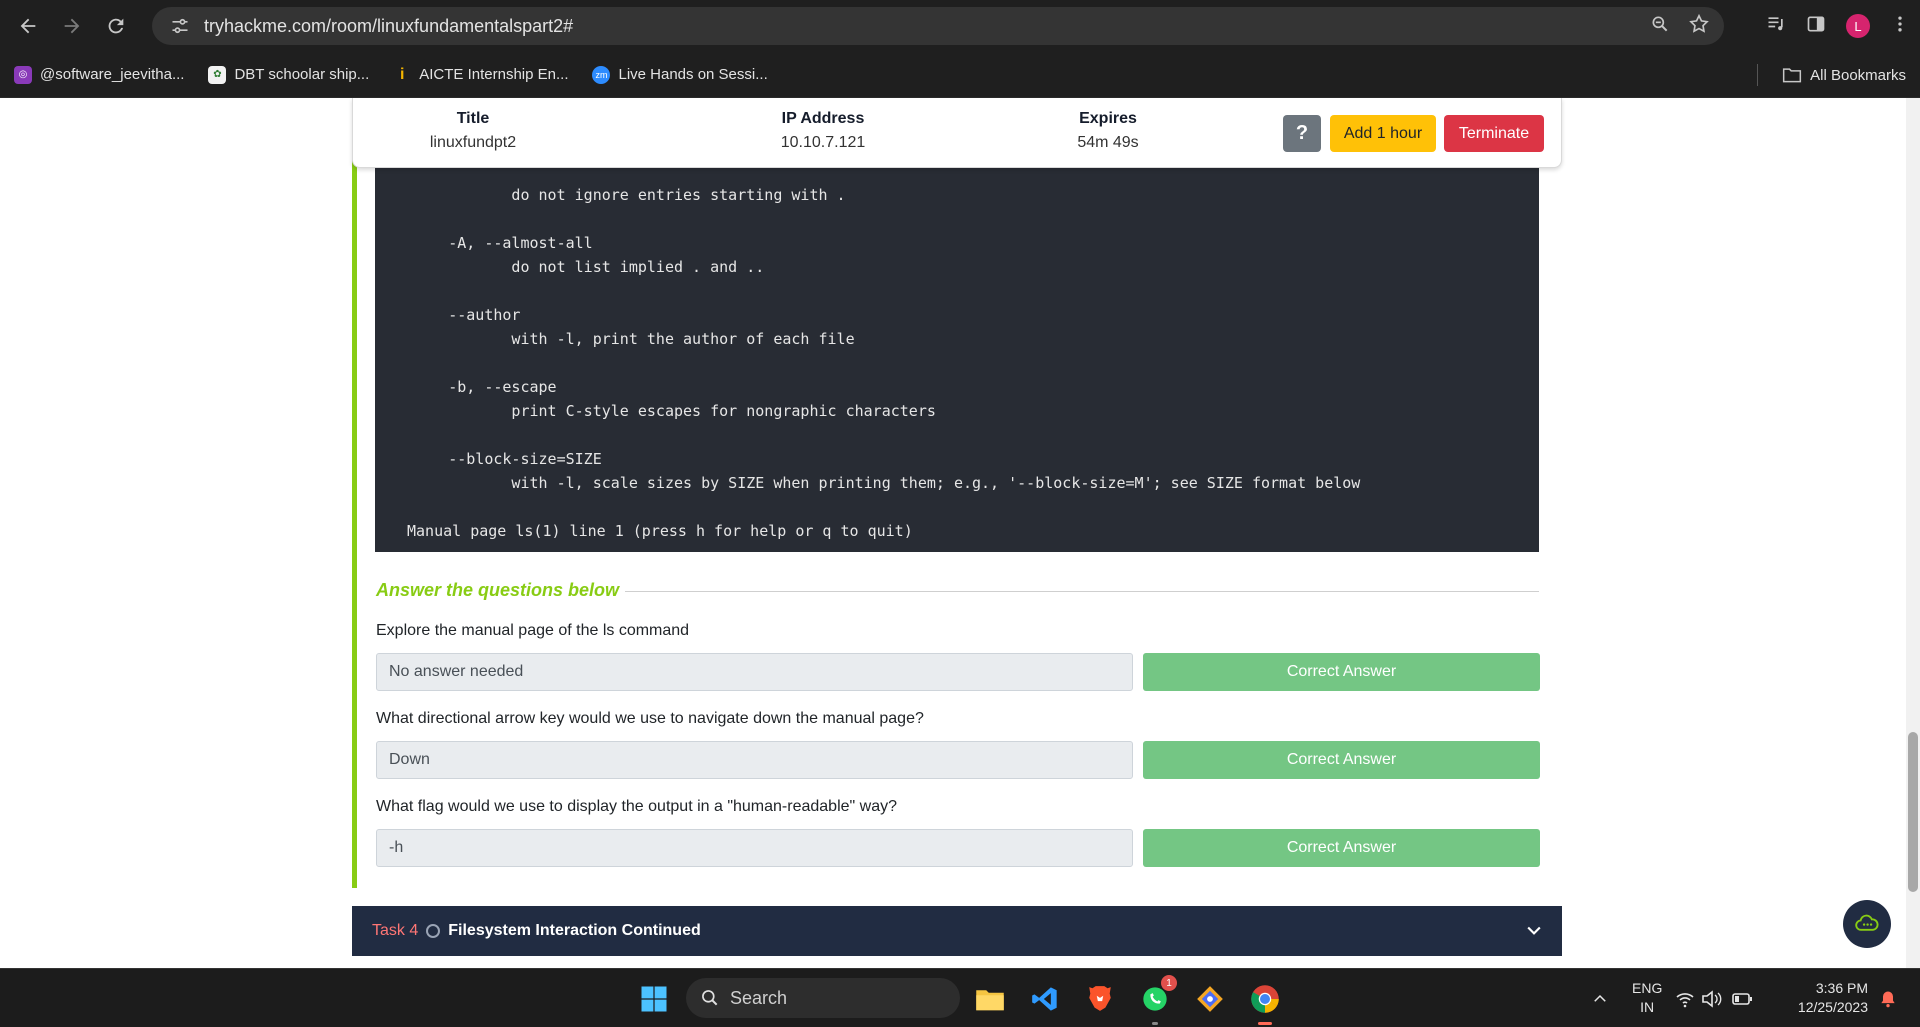 This screenshot has width=1920, height=1027. Describe the element at coordinates (823, 118) in the screenshot. I see `ip-header: IP Address` at that location.